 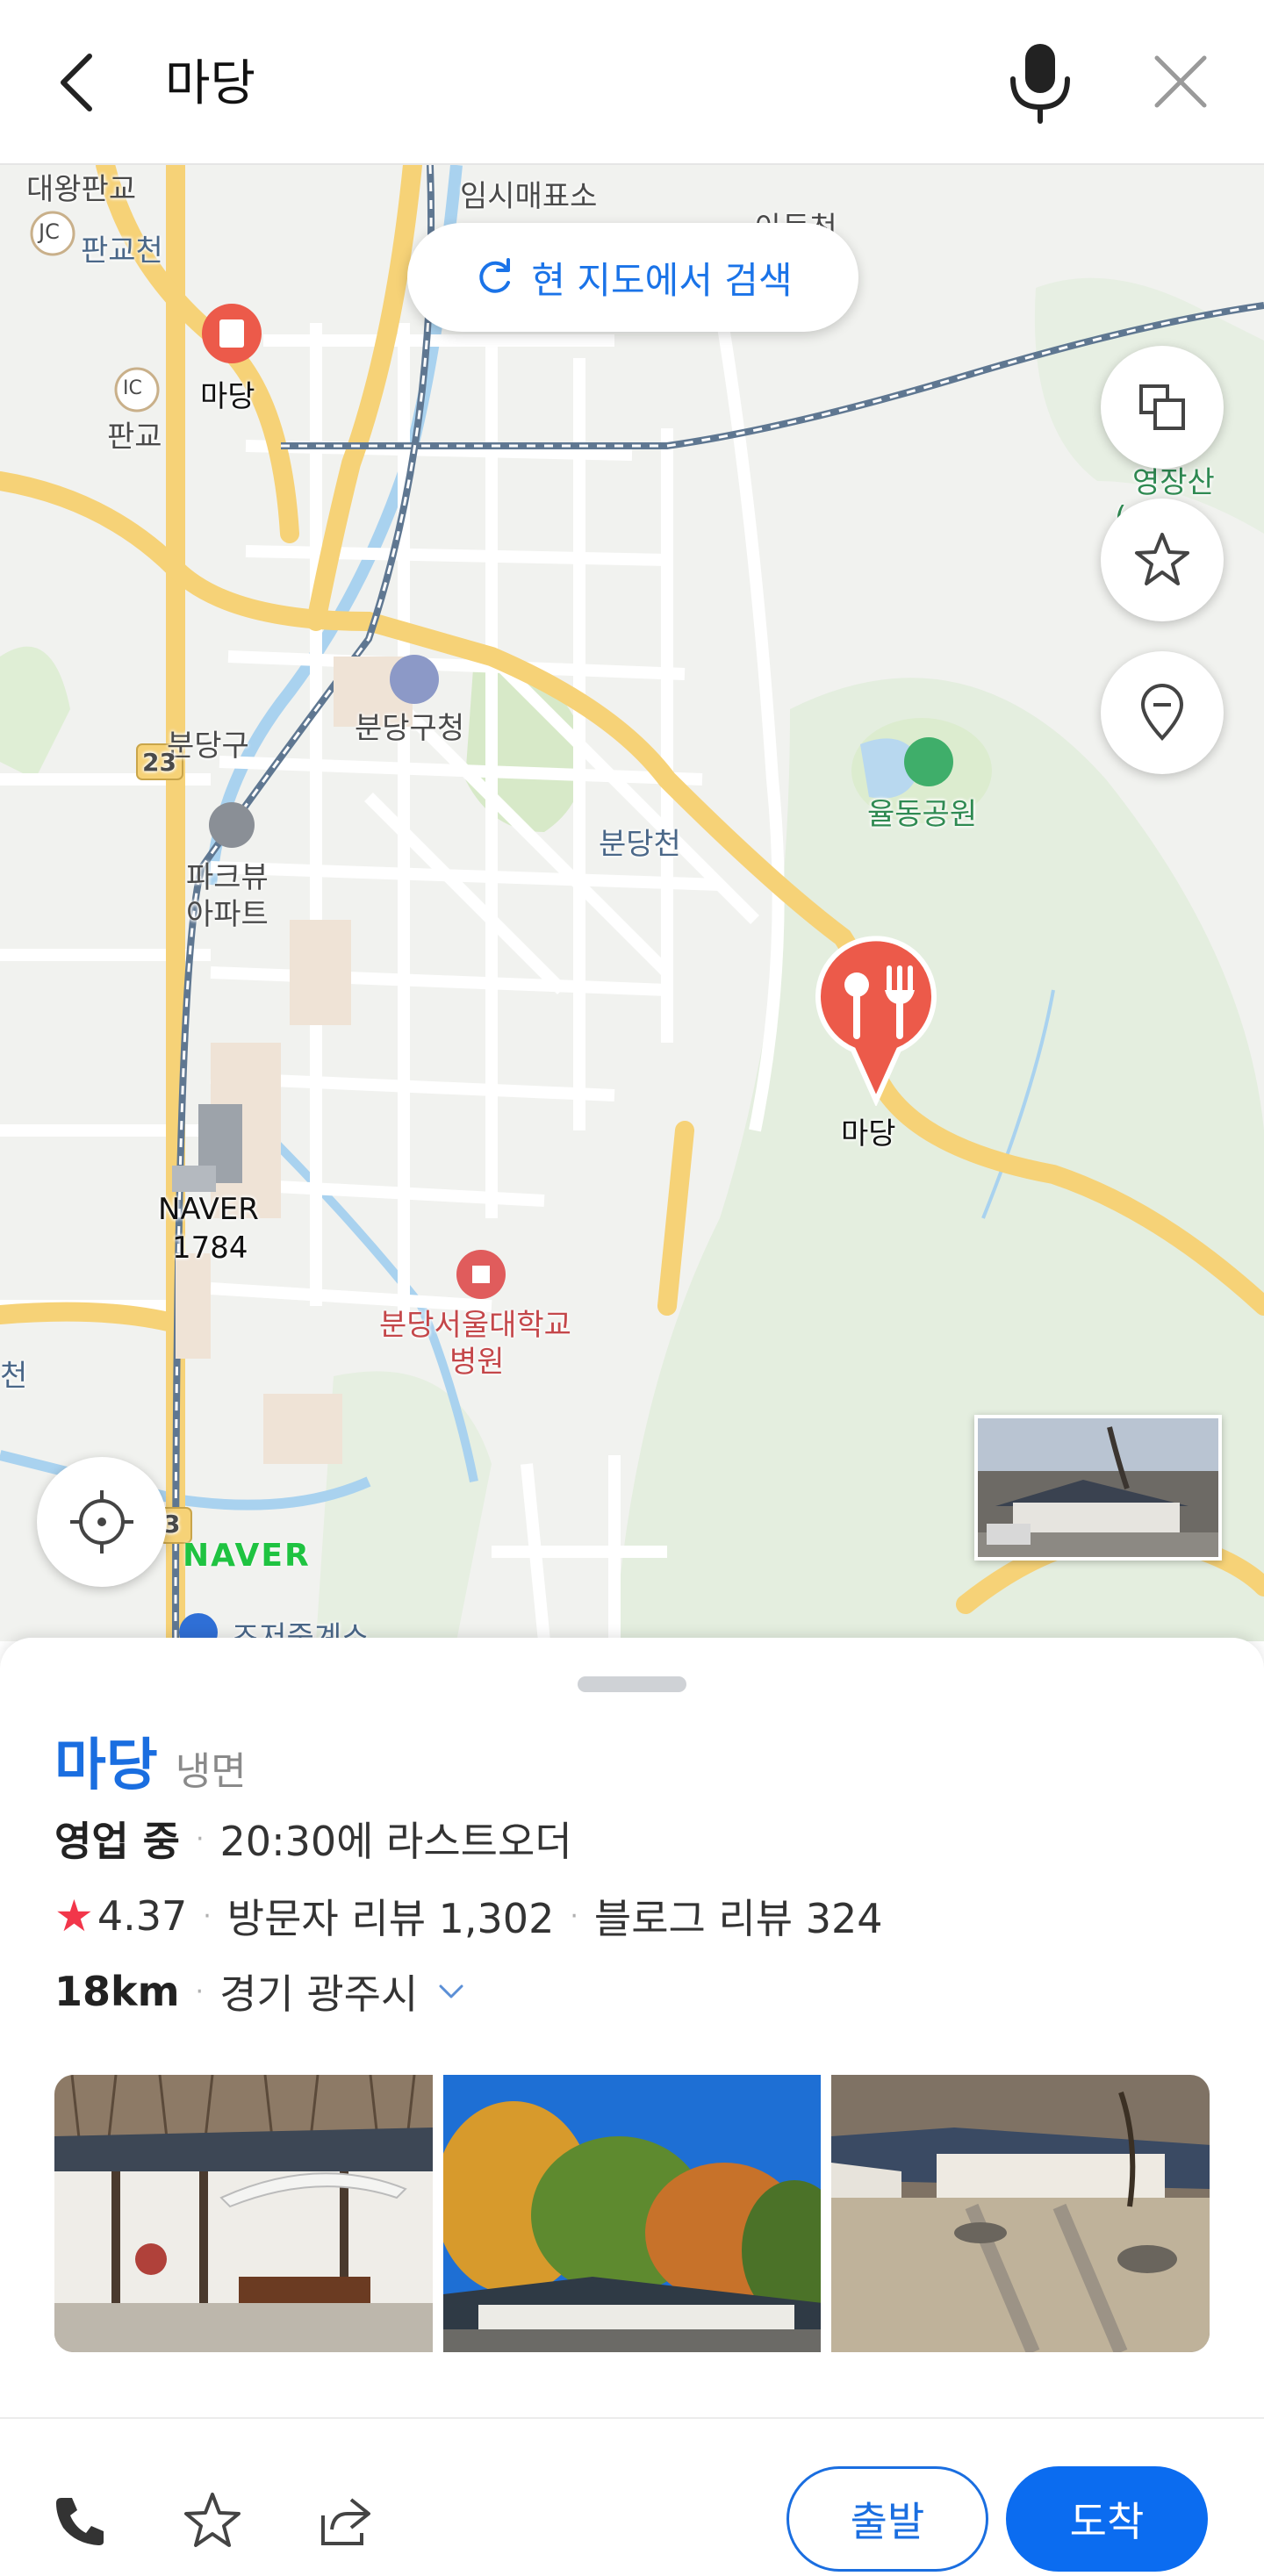 I want to click on refresh-icon, so click(x=495, y=276).